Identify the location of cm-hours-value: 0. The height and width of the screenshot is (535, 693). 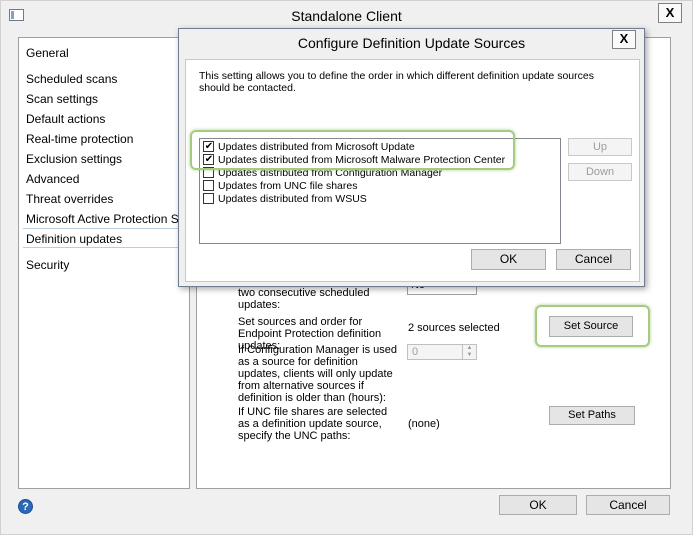
(415, 352).